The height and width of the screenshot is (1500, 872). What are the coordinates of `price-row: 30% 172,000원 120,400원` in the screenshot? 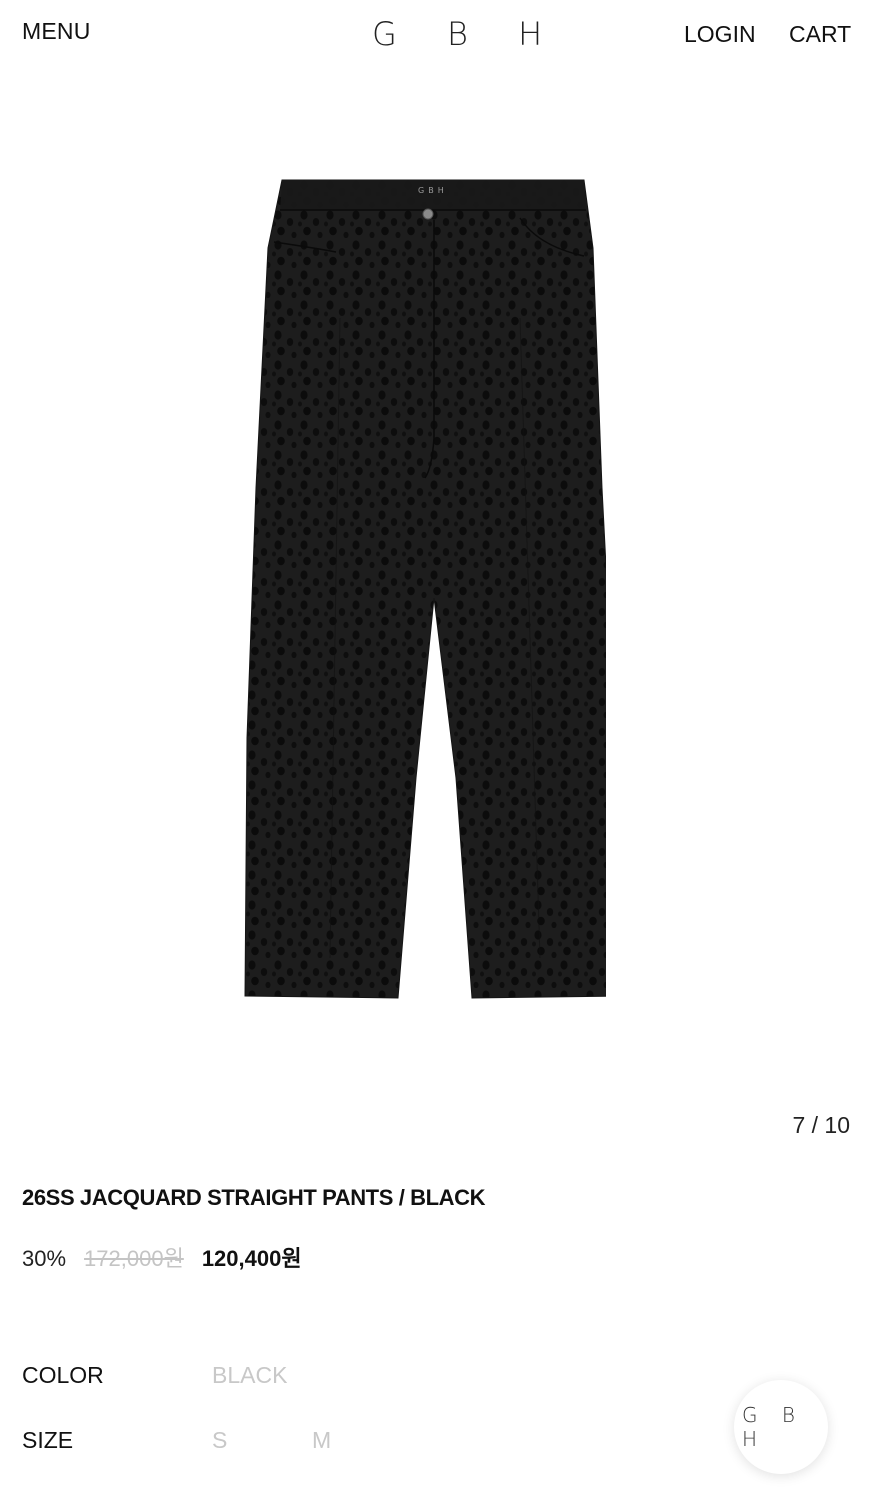 It's located at (162, 1257).